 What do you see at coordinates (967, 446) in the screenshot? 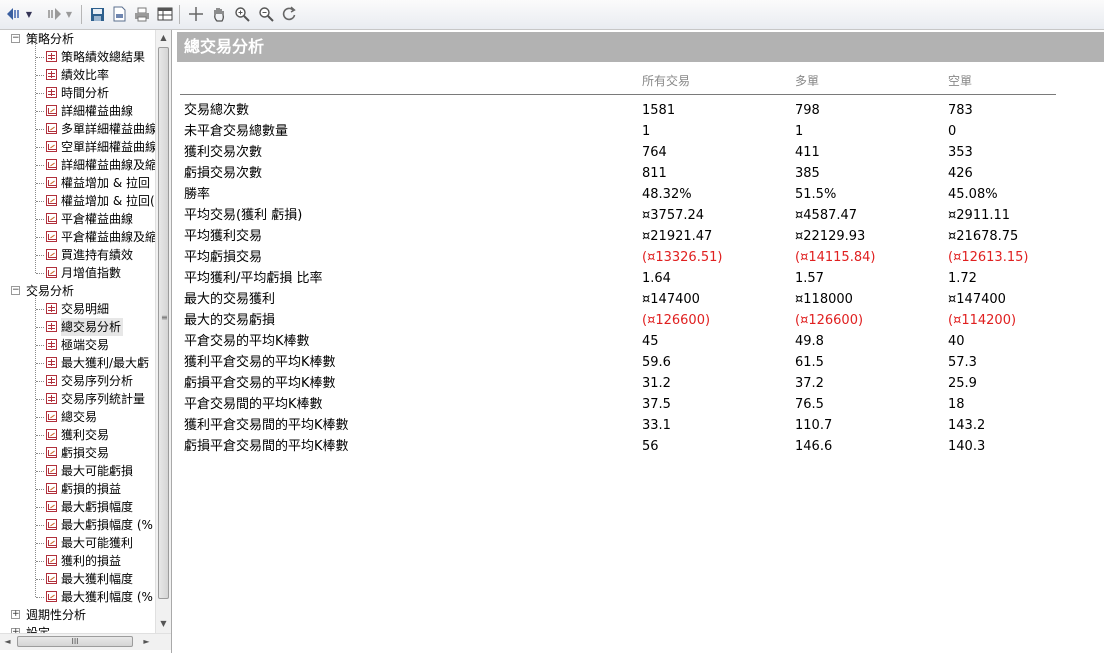
I see `table-cell: 140.3` at bounding box center [967, 446].